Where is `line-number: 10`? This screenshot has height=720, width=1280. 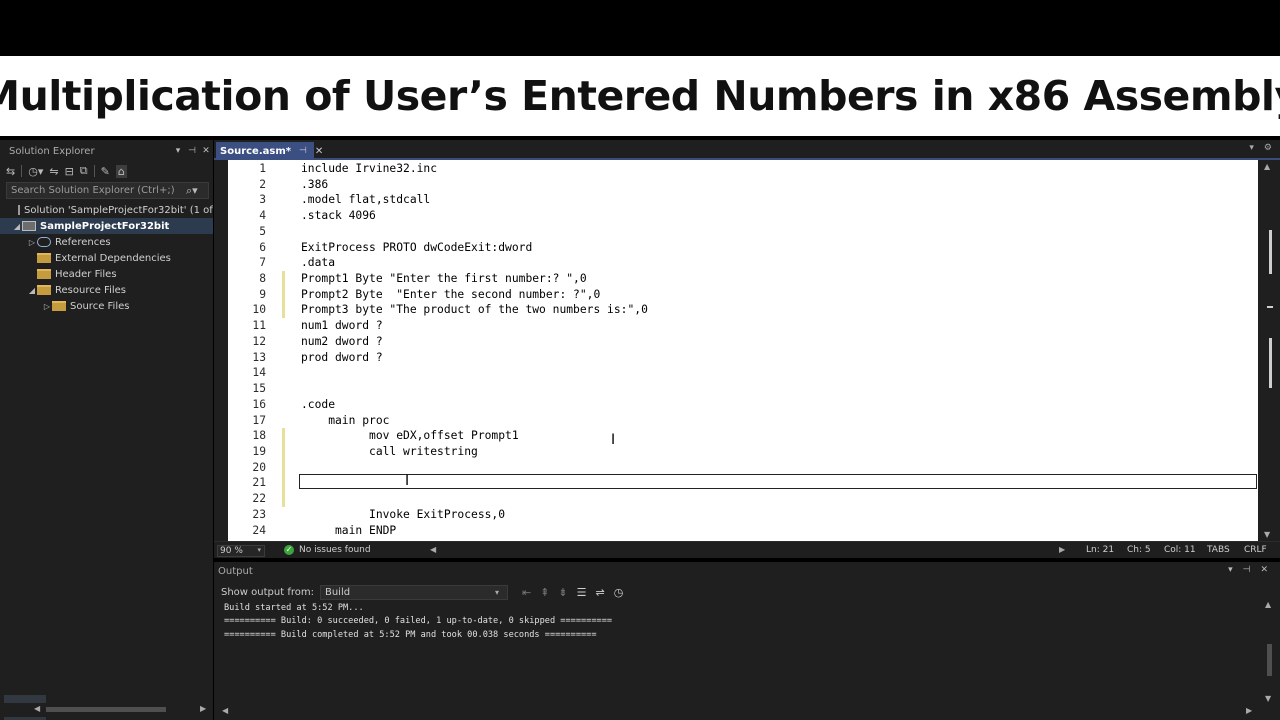
line-number: 10 is located at coordinates (259, 310).